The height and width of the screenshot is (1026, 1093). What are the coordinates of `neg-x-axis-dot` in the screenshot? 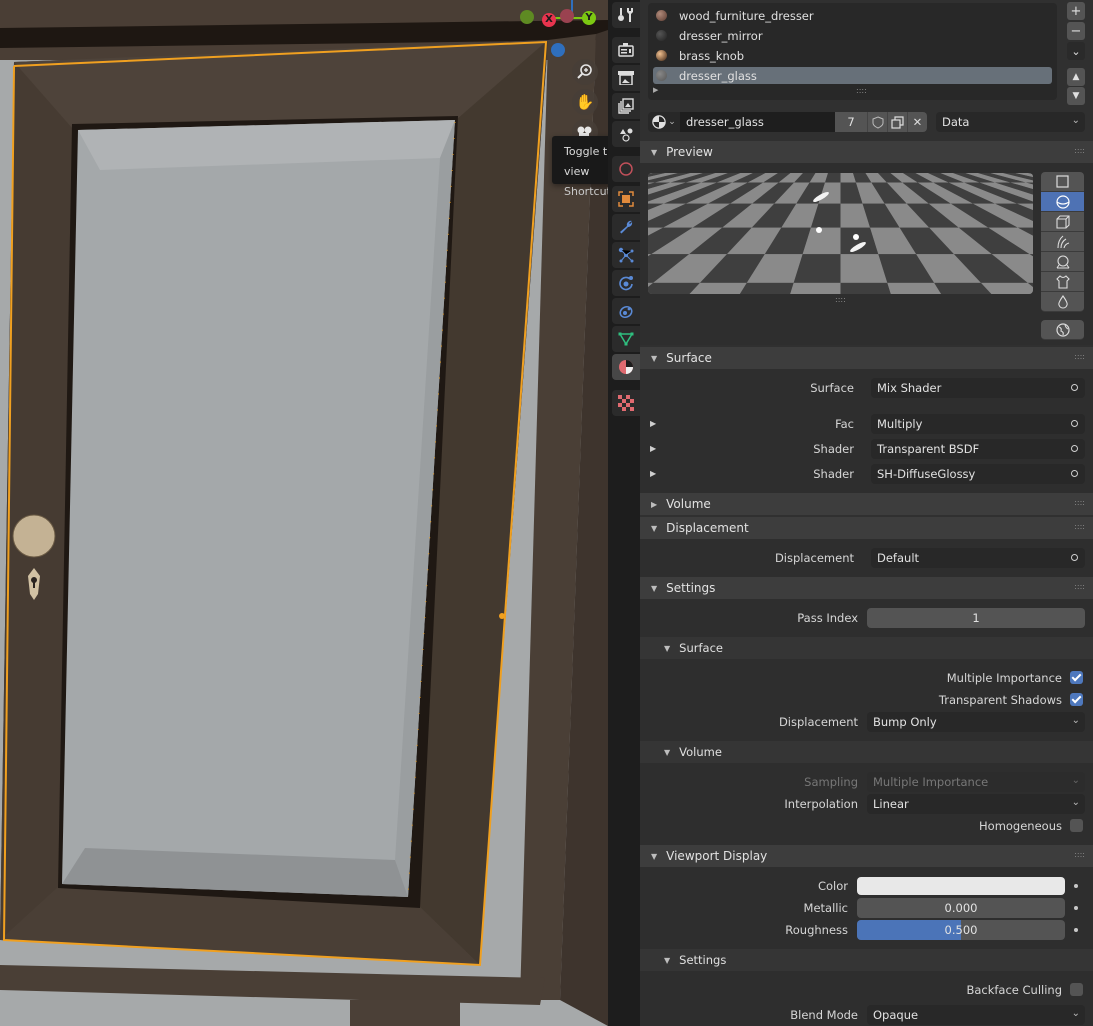 It's located at (567, 16).